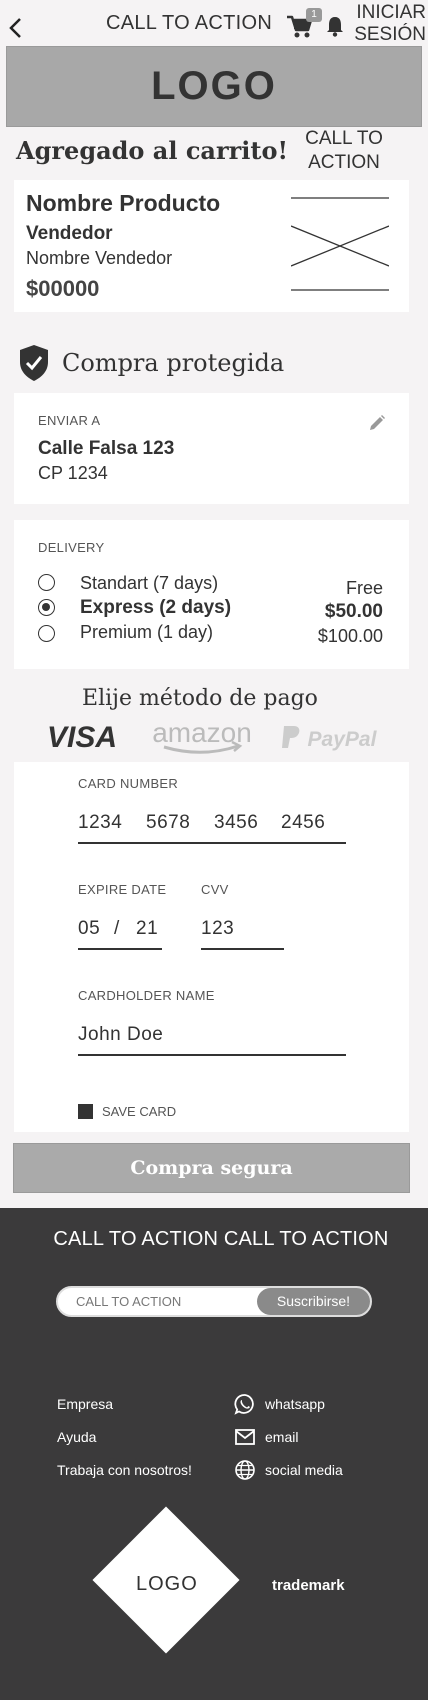 Image resolution: width=428 pixels, height=1700 pixels. I want to click on expire-underline, so click(120, 949).